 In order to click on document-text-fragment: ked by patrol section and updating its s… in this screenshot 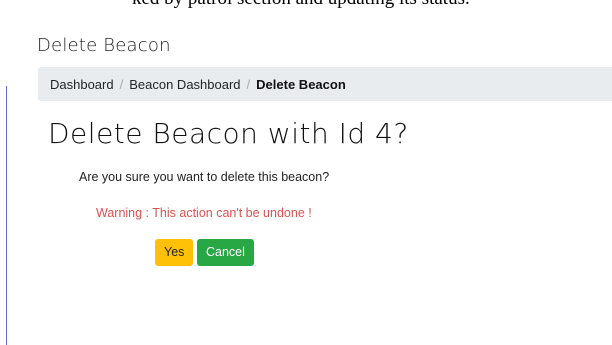, I will do `click(306, 8)`.